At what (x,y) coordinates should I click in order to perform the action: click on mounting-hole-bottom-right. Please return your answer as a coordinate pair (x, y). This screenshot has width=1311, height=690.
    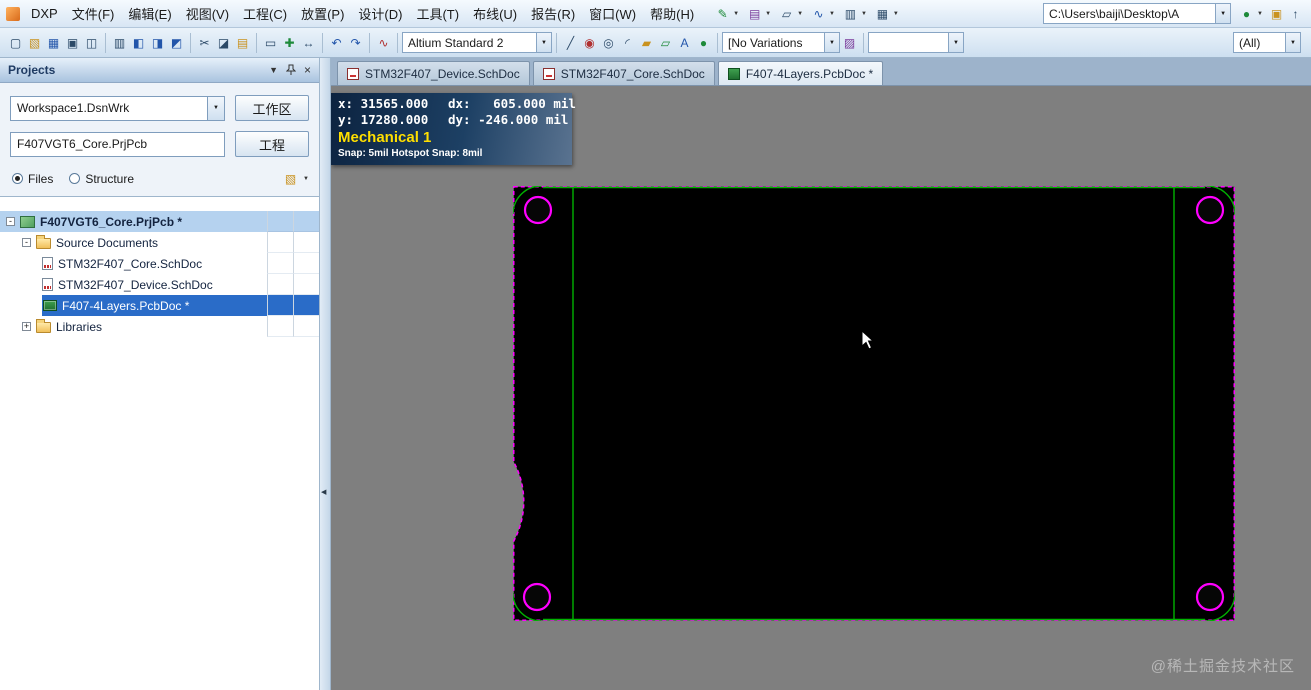
    Looking at the image, I should click on (1210, 597).